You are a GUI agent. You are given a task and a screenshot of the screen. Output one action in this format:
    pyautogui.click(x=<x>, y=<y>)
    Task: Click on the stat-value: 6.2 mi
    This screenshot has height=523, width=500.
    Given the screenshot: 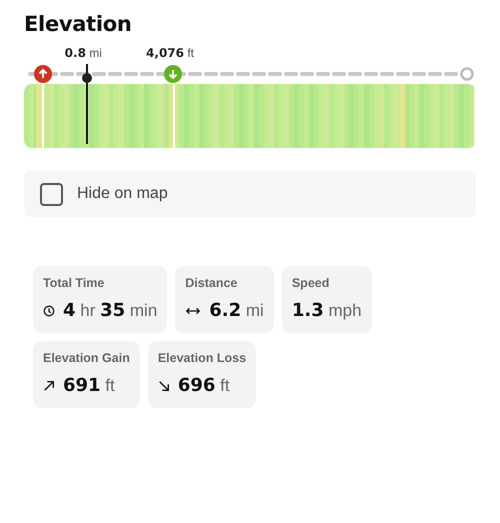 What is the action you would take?
    pyautogui.click(x=236, y=310)
    